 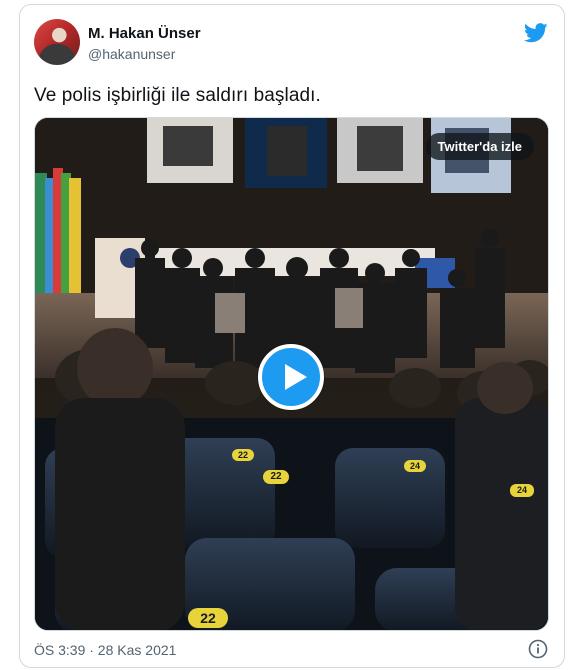 What do you see at coordinates (538, 649) in the screenshot?
I see `info-icon` at bounding box center [538, 649].